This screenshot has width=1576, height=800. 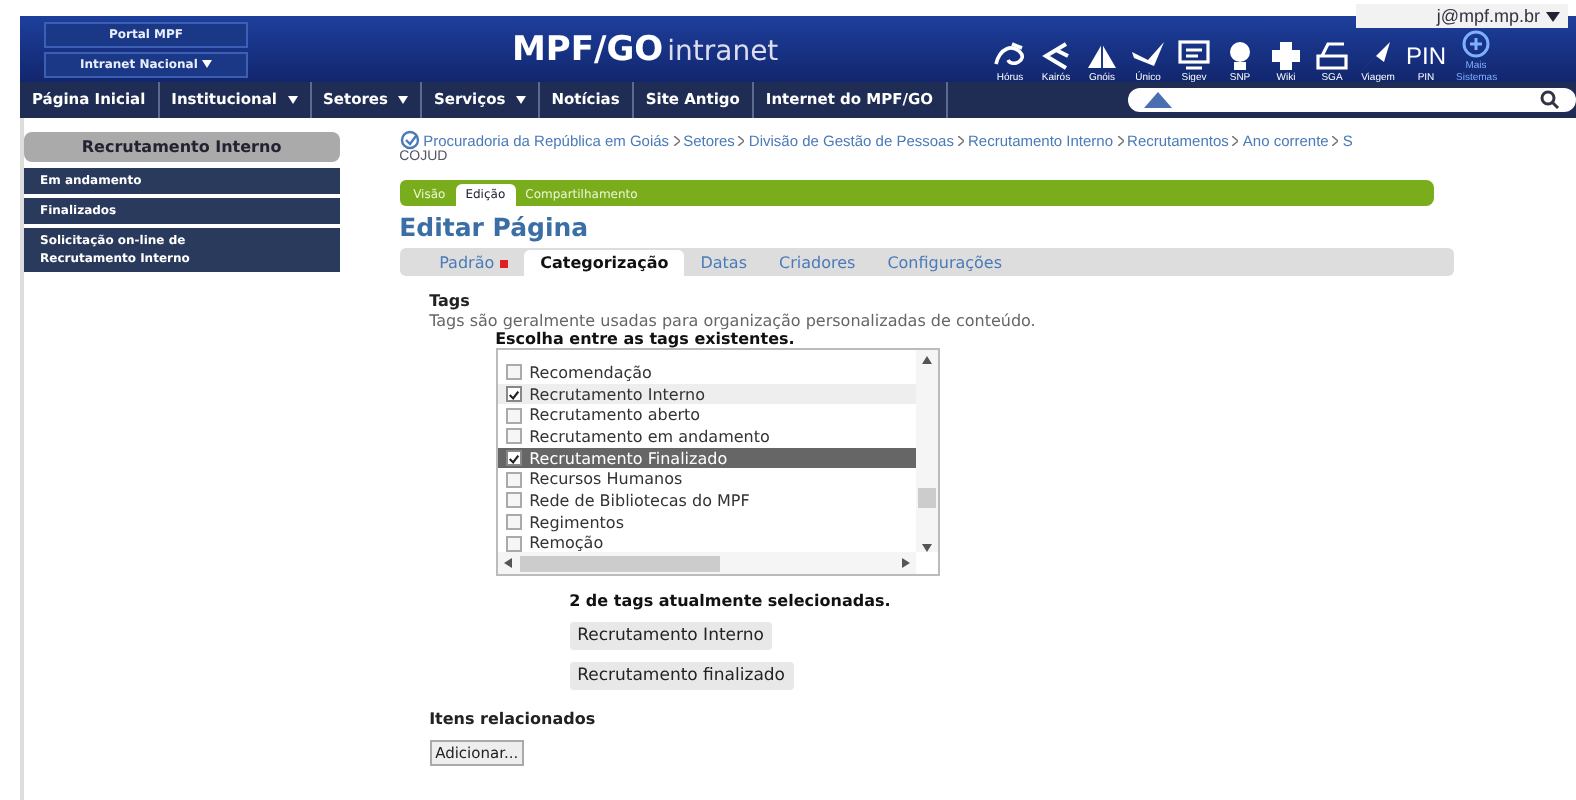 I want to click on selection-count: 2 de tags atualmente selecionadas., so click(x=731, y=601).